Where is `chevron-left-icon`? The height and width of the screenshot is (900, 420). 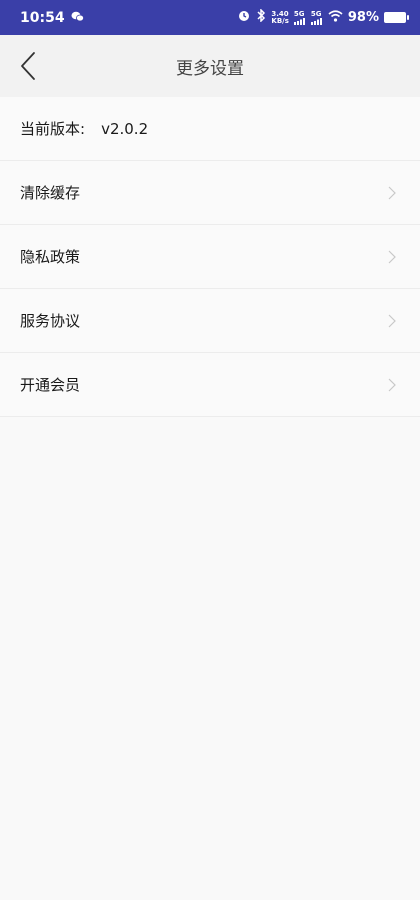
chevron-left-icon is located at coordinates (28, 66).